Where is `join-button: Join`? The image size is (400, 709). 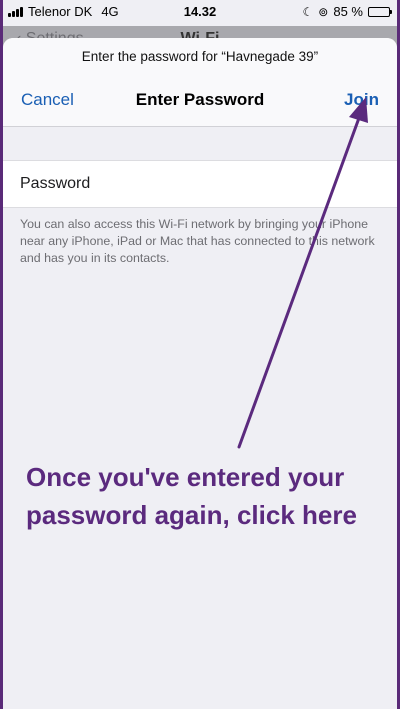
join-button: Join is located at coordinates (361, 100).